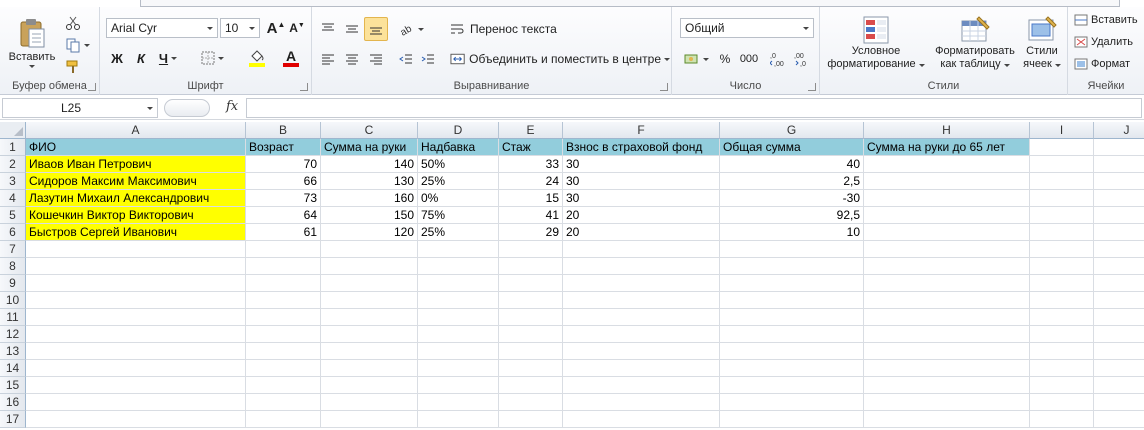 This screenshot has width=1144, height=430. What do you see at coordinates (1062, 368) in the screenshot?
I see `cell-i14` at bounding box center [1062, 368].